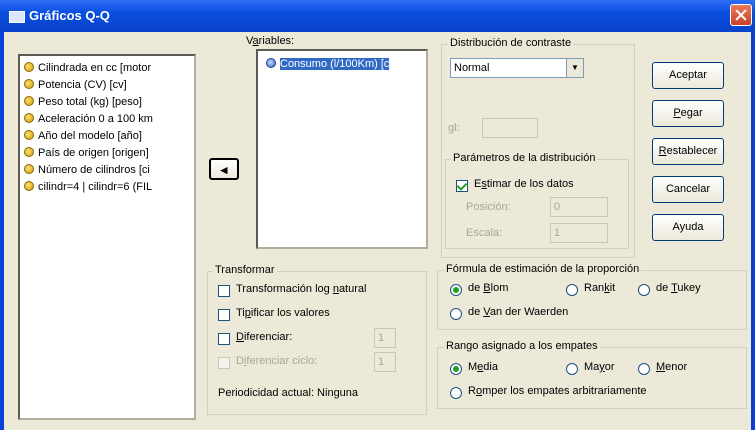 The image size is (755, 430). What do you see at coordinates (543, 269) in the screenshot?
I see `formula-group-label: Fórmula de estimación de la proporción` at bounding box center [543, 269].